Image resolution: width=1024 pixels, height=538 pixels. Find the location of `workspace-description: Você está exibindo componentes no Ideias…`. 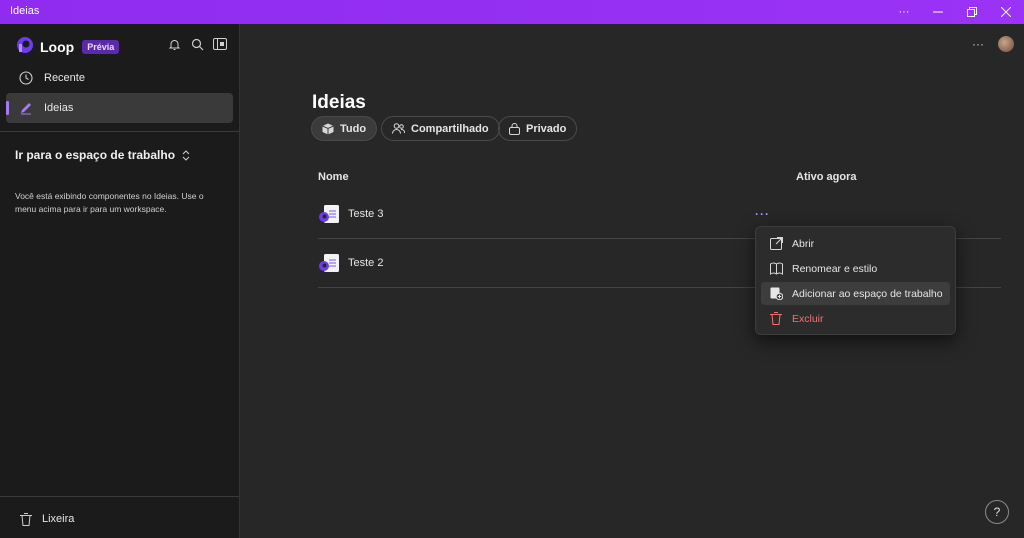

workspace-description: Você está exibindo componentes no Ideias… is located at coordinates (109, 202).